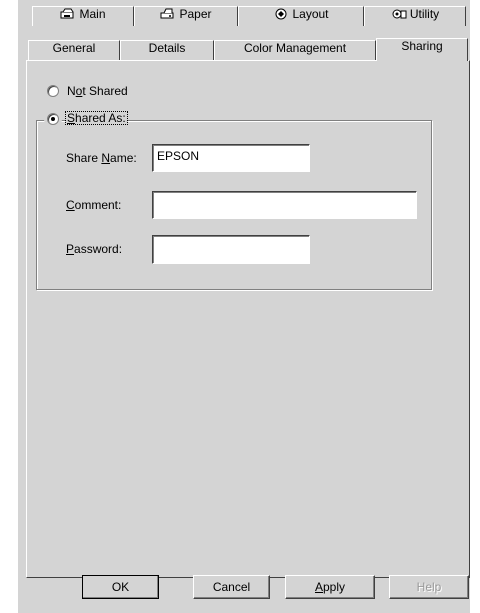 This screenshot has width=480, height=613. What do you see at coordinates (195, 14) in the screenshot?
I see `tab-paper-label: Paper` at bounding box center [195, 14].